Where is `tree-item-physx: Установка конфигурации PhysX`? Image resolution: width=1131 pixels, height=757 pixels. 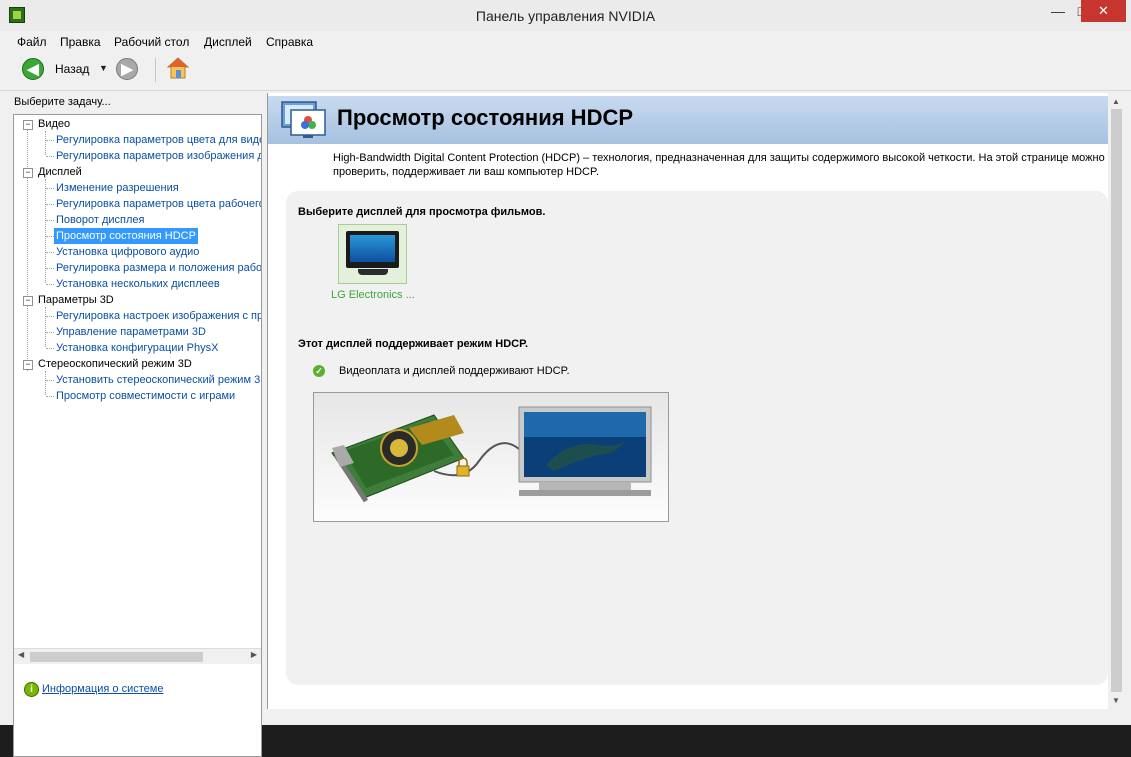
tree-item-physx: Установка конфигурации PhysX is located at coordinates (137, 348).